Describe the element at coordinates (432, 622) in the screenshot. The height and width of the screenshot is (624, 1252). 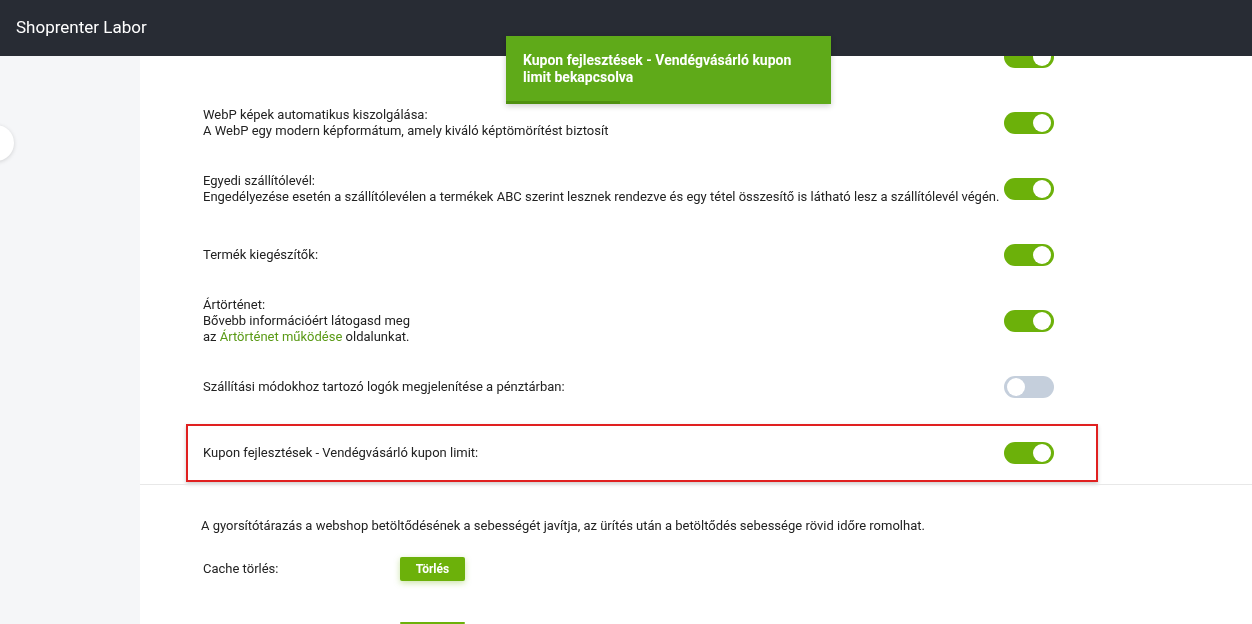
I see `action-button` at that location.